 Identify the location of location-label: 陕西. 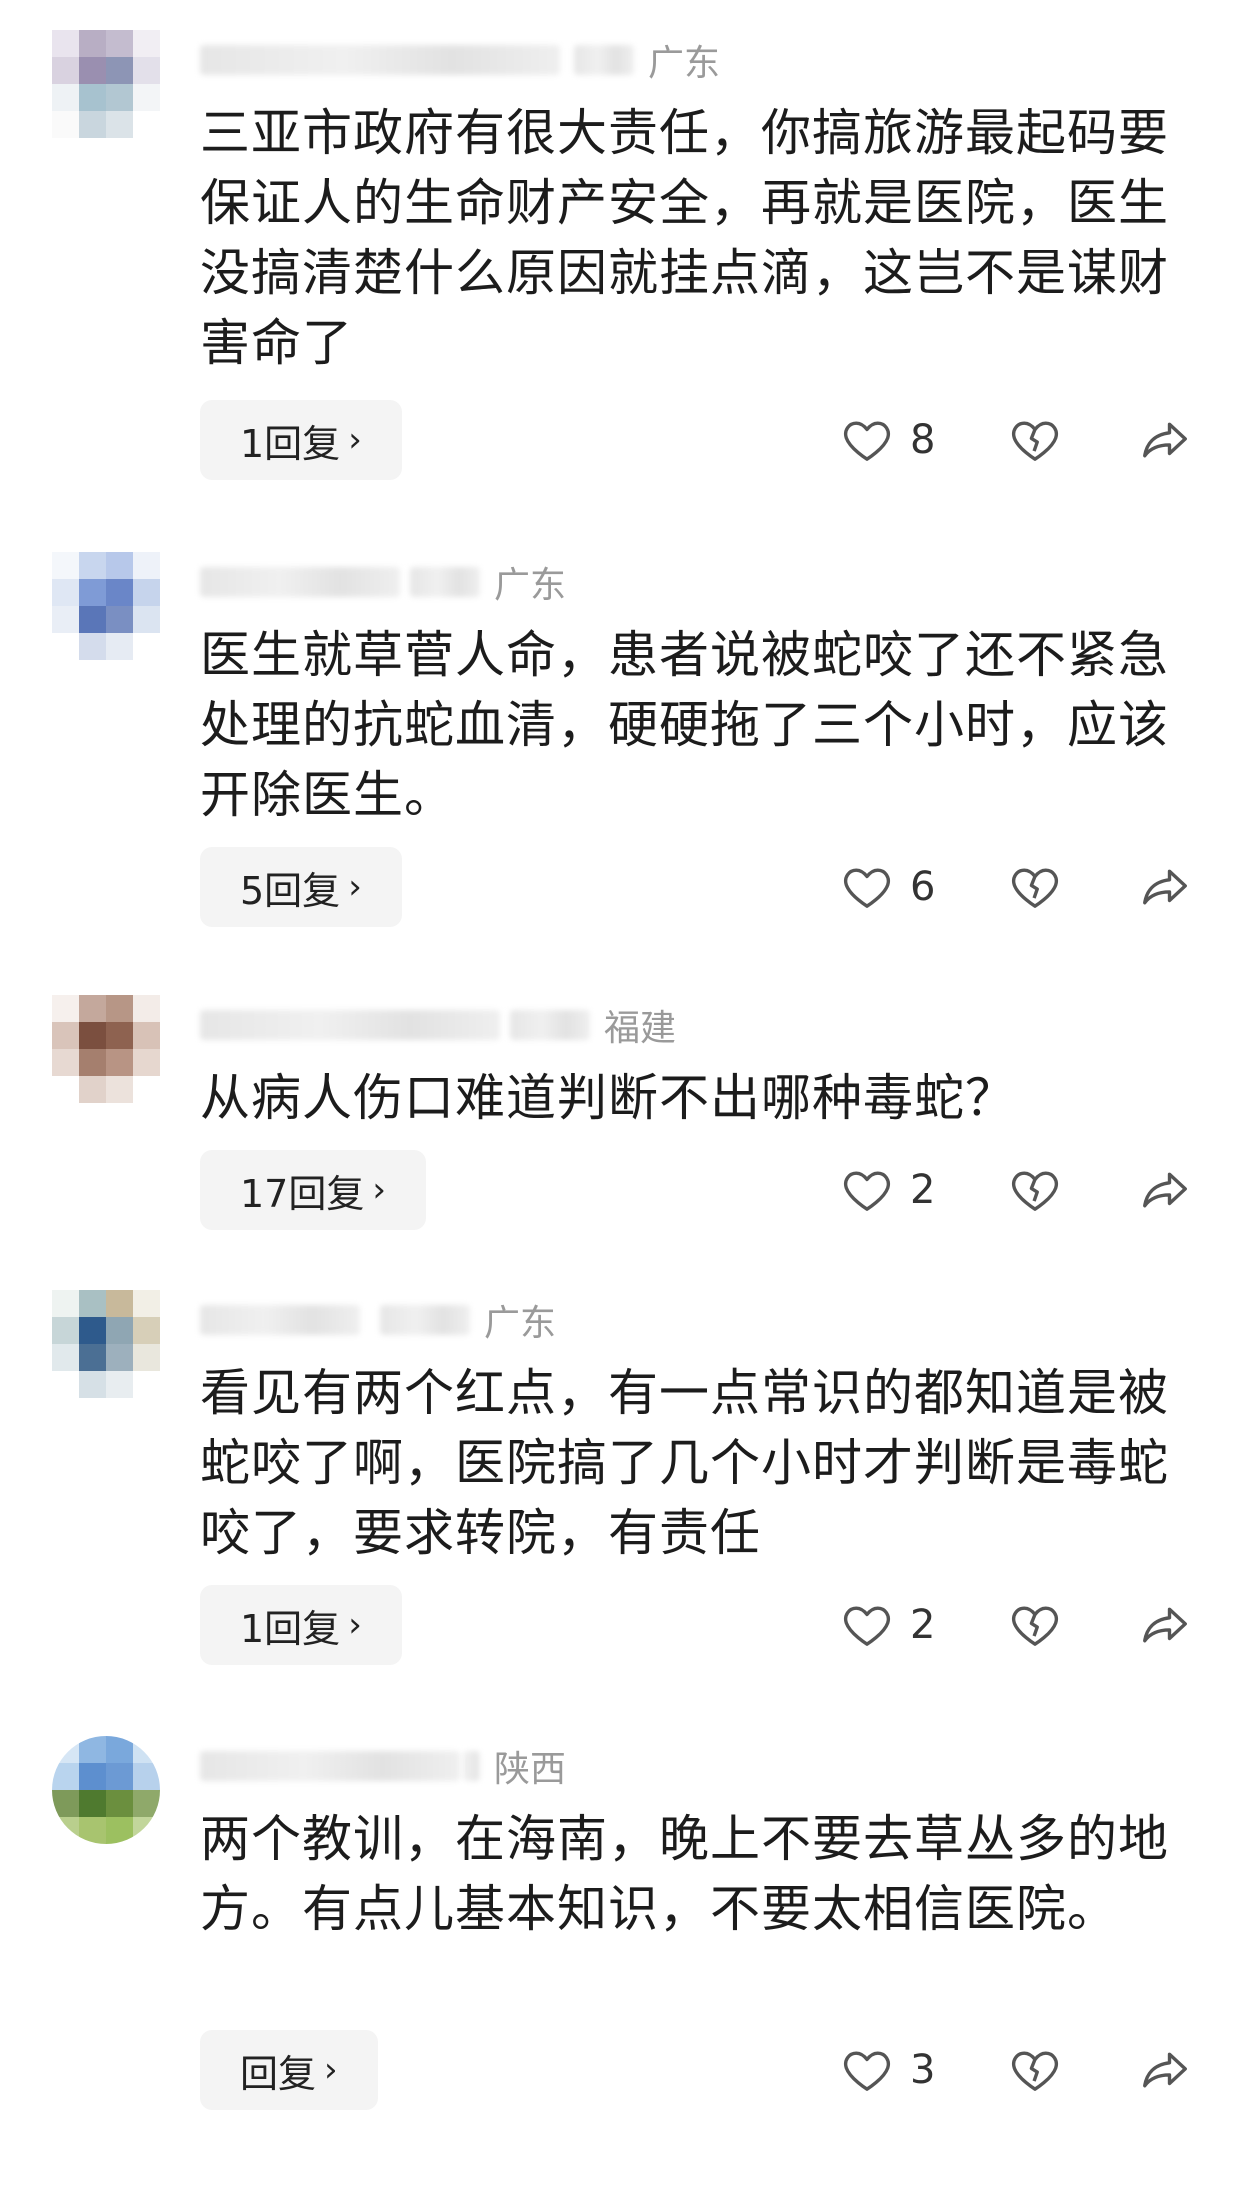
(530, 1769).